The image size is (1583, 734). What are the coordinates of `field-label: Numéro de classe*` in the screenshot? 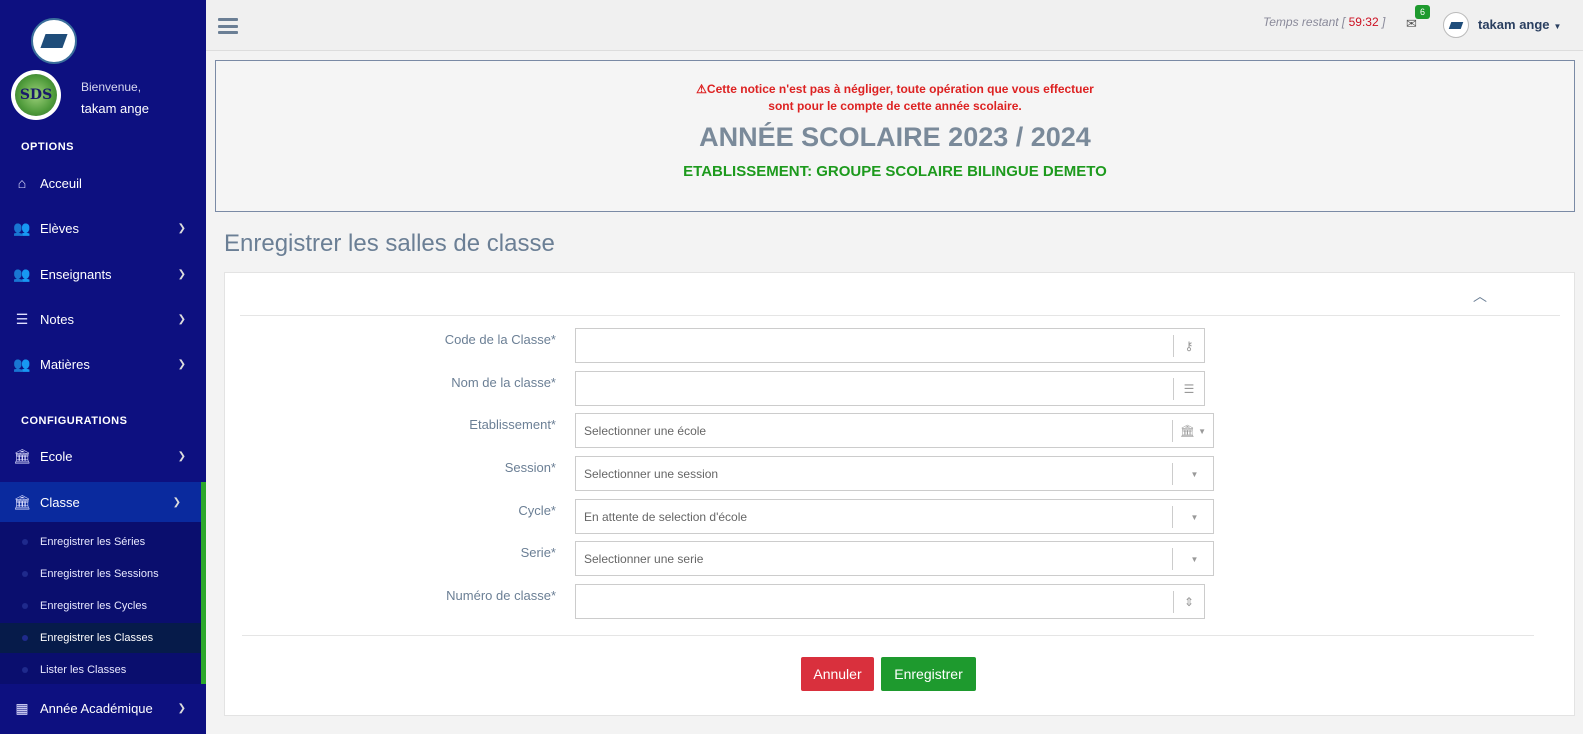 It's located at (501, 595).